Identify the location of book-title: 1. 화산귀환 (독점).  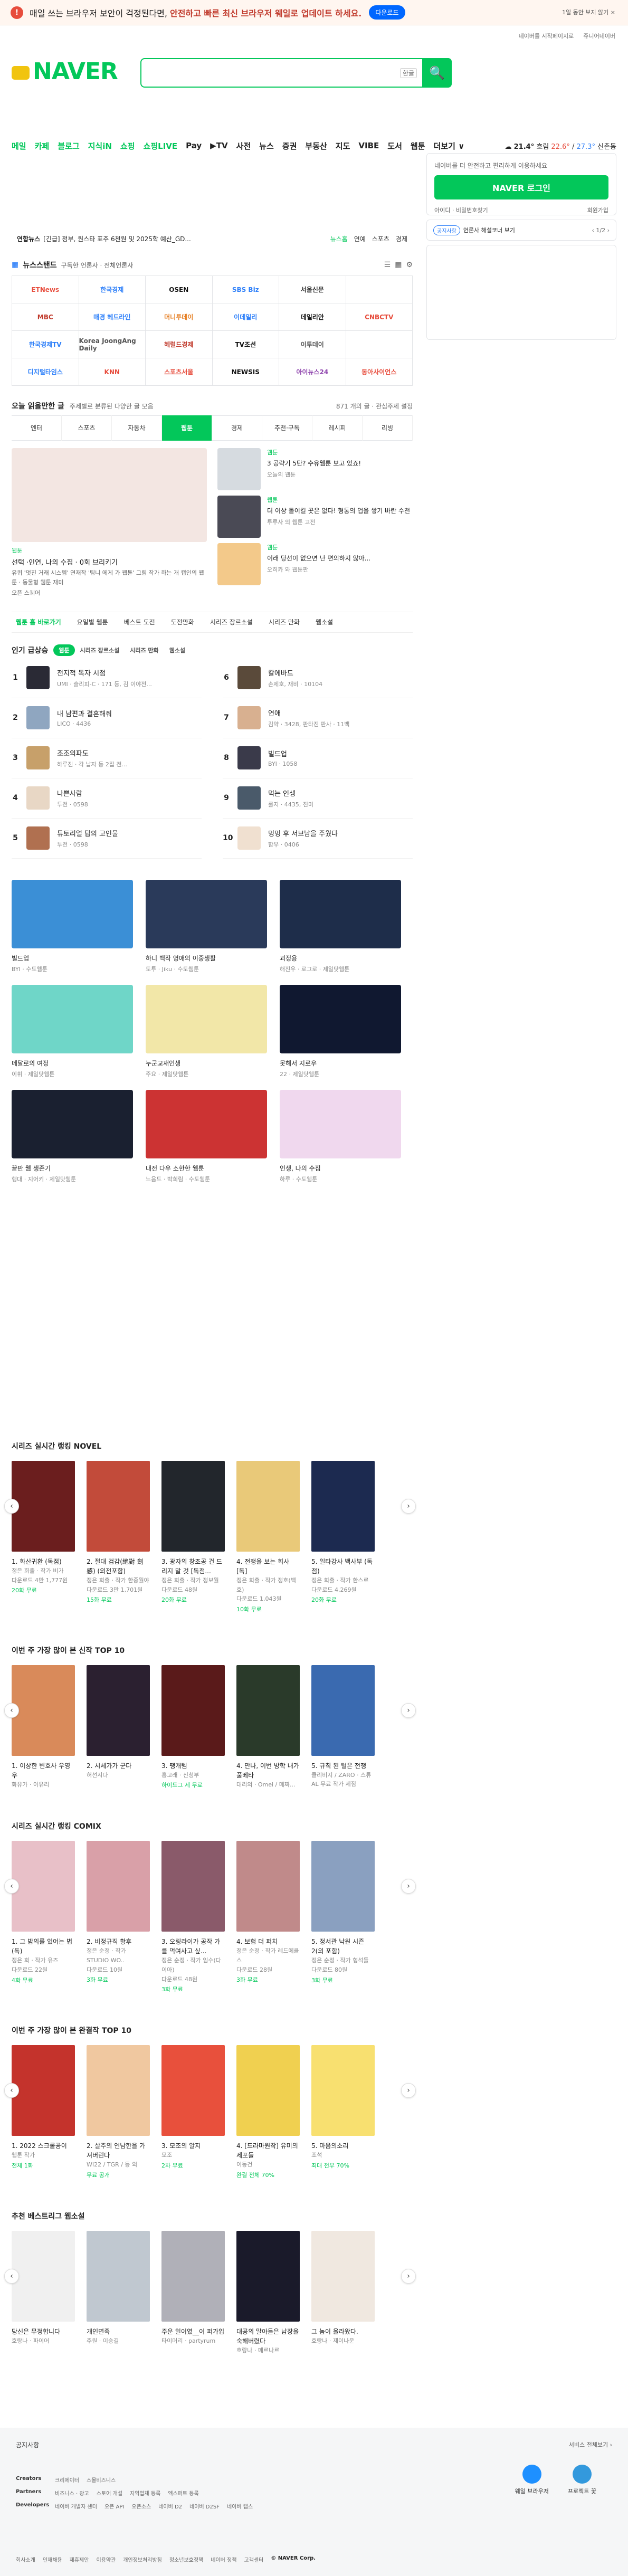
(43, 1561).